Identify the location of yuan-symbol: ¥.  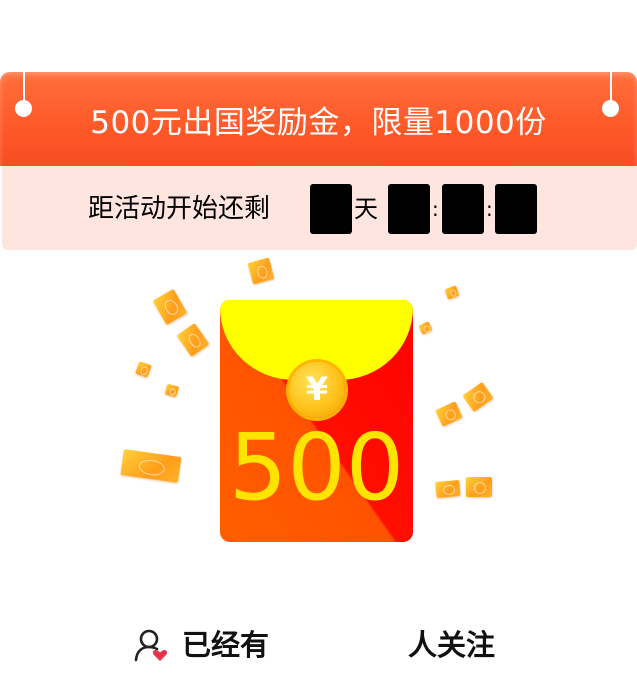
(317, 389).